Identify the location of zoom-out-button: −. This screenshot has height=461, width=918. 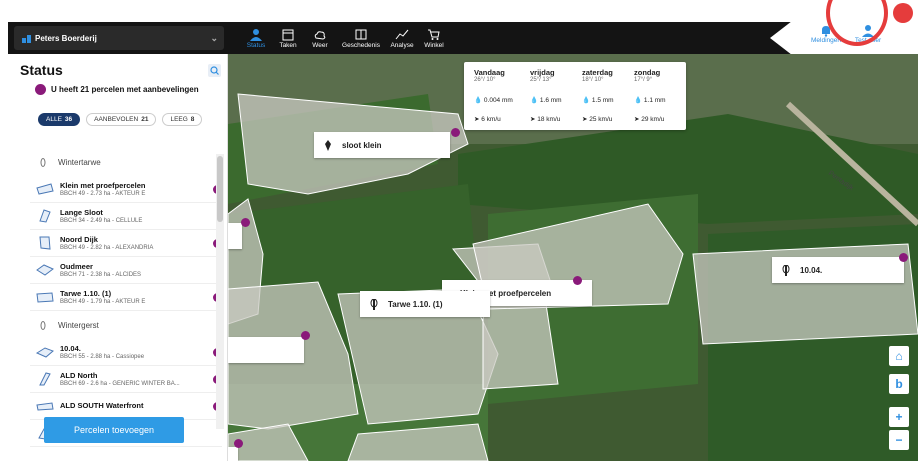
(899, 440).